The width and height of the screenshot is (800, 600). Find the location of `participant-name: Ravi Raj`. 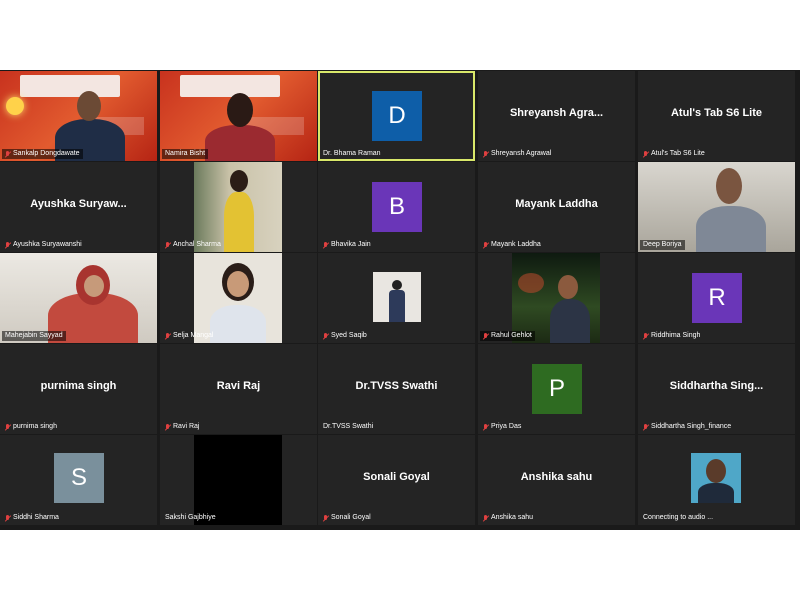

participant-name: Ravi Raj is located at coordinates (238, 386).